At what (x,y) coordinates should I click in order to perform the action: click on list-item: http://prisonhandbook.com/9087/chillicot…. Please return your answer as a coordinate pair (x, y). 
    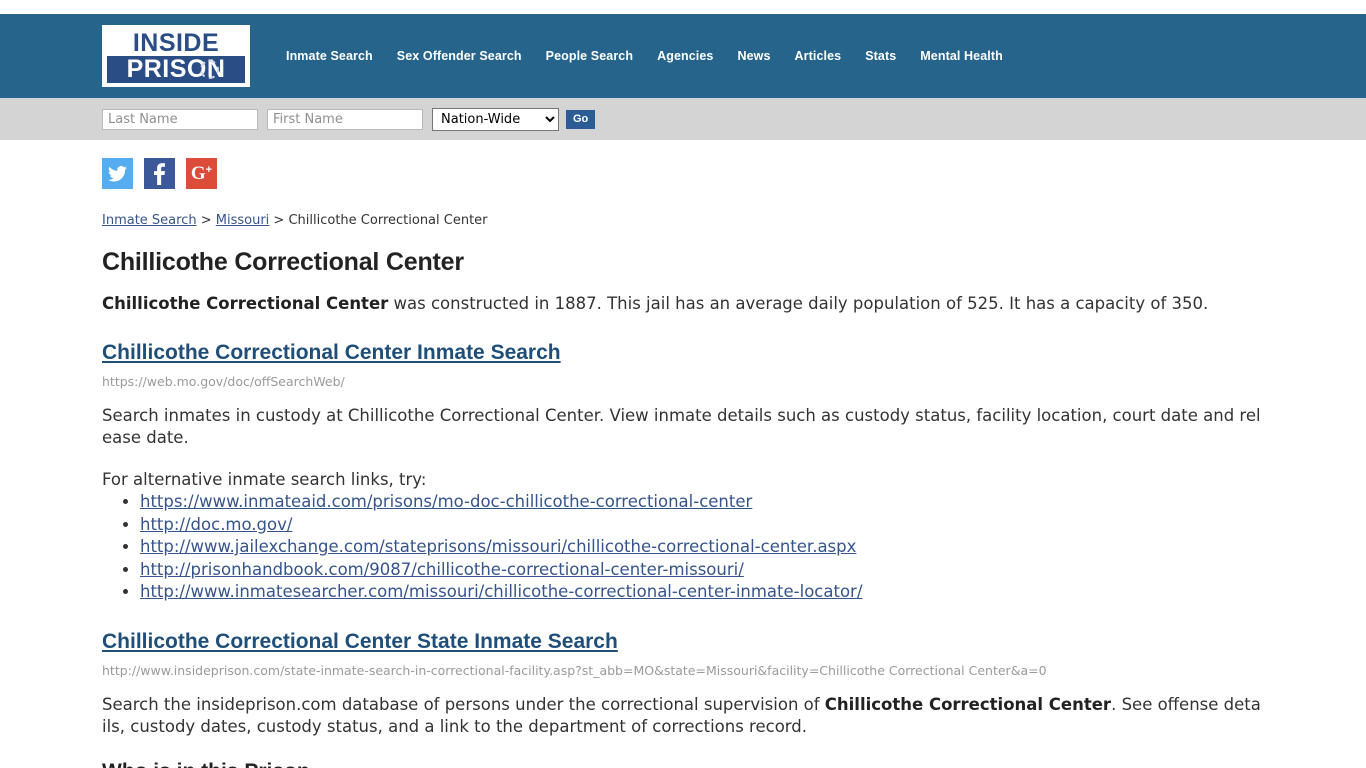
    Looking at the image, I should click on (702, 570).